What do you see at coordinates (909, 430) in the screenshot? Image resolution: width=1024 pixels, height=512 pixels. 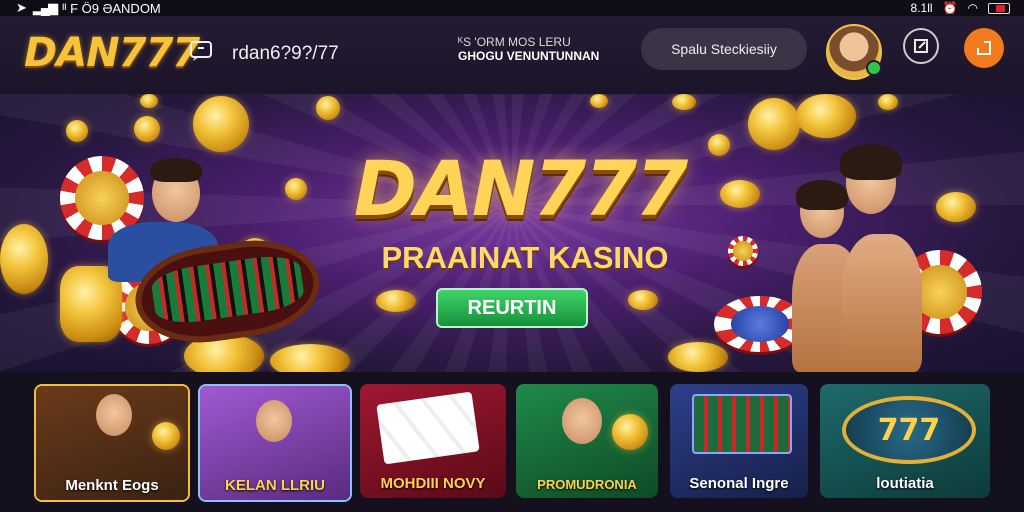 I see `slot-777-icon: 777` at bounding box center [909, 430].